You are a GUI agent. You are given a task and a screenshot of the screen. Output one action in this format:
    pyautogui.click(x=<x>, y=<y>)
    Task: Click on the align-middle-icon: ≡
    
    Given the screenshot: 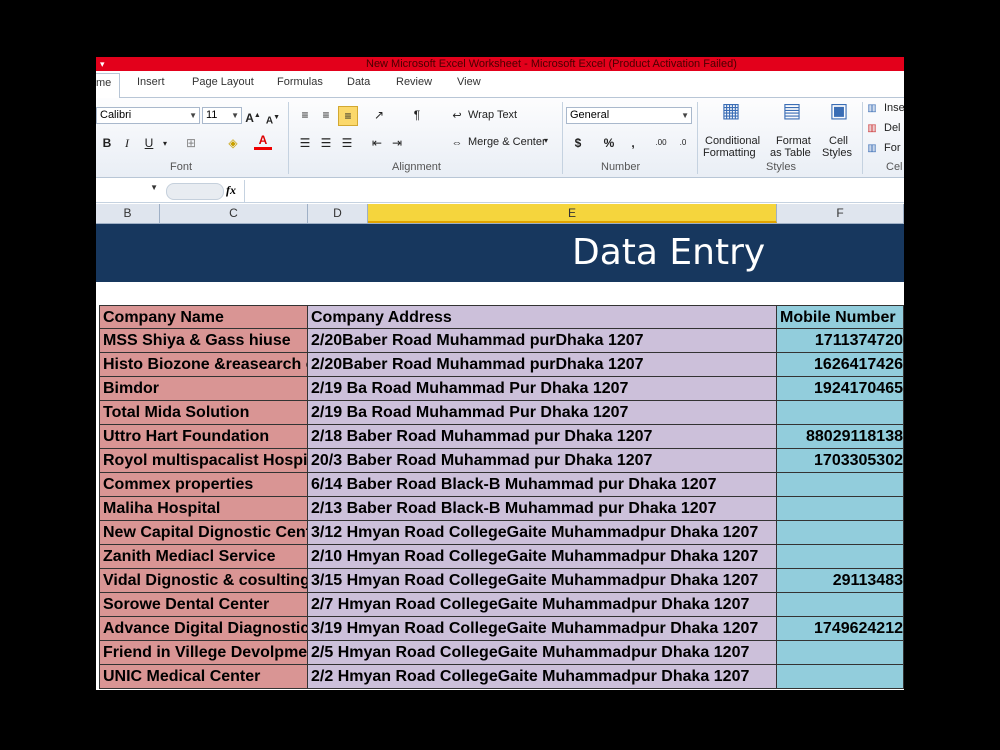 What is the action you would take?
    pyautogui.click(x=326, y=115)
    